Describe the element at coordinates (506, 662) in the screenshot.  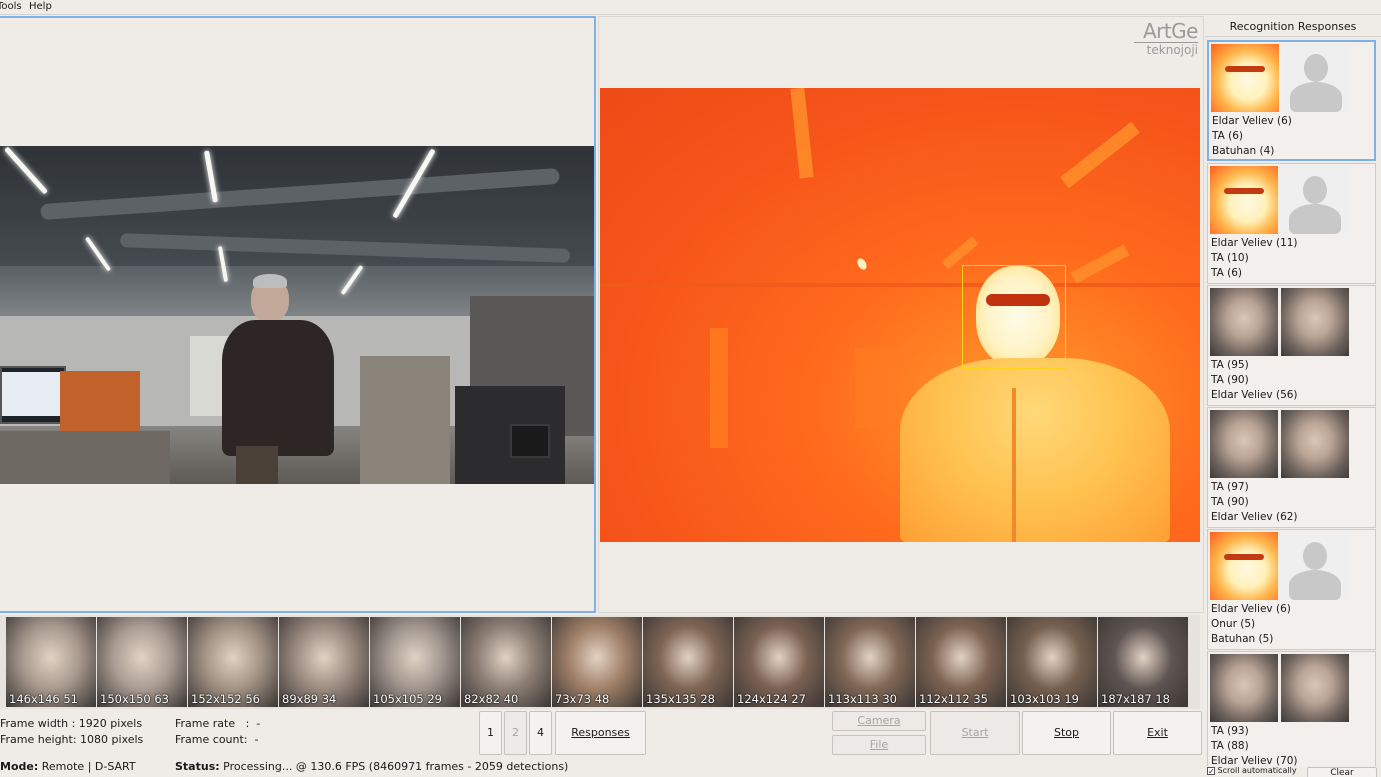
I see `face-thumbnail: 82x82 40` at that location.